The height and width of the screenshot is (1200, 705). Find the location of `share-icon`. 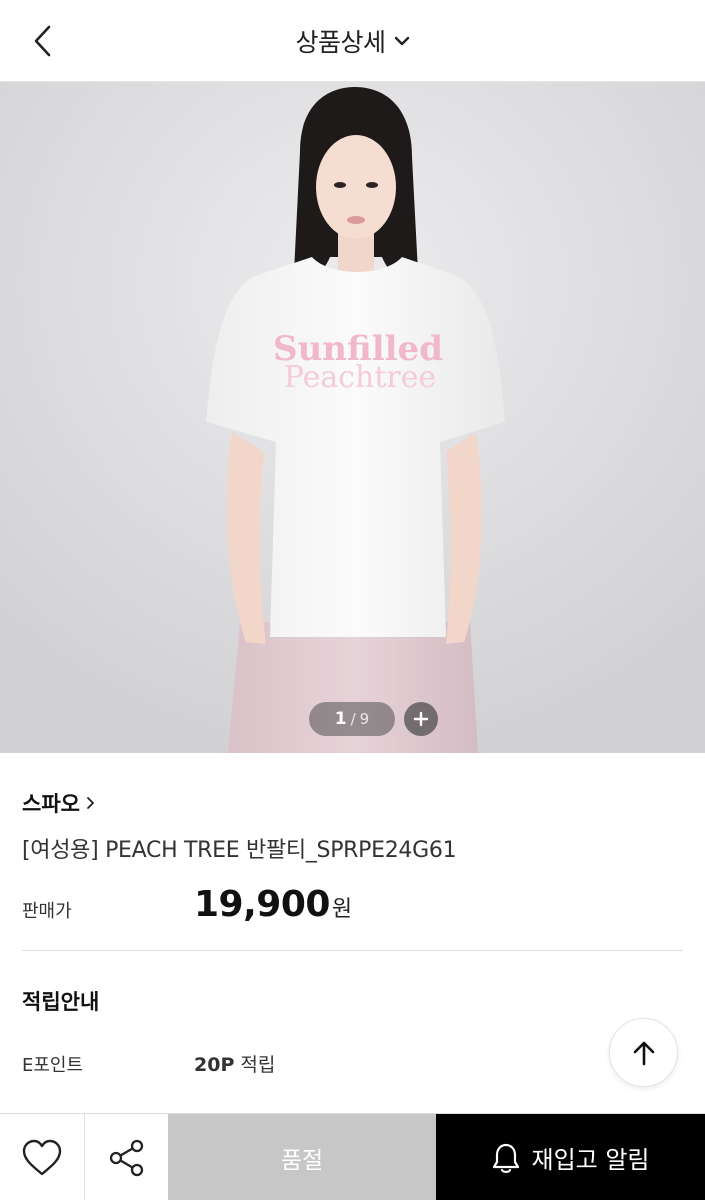

share-icon is located at coordinates (126, 1157).